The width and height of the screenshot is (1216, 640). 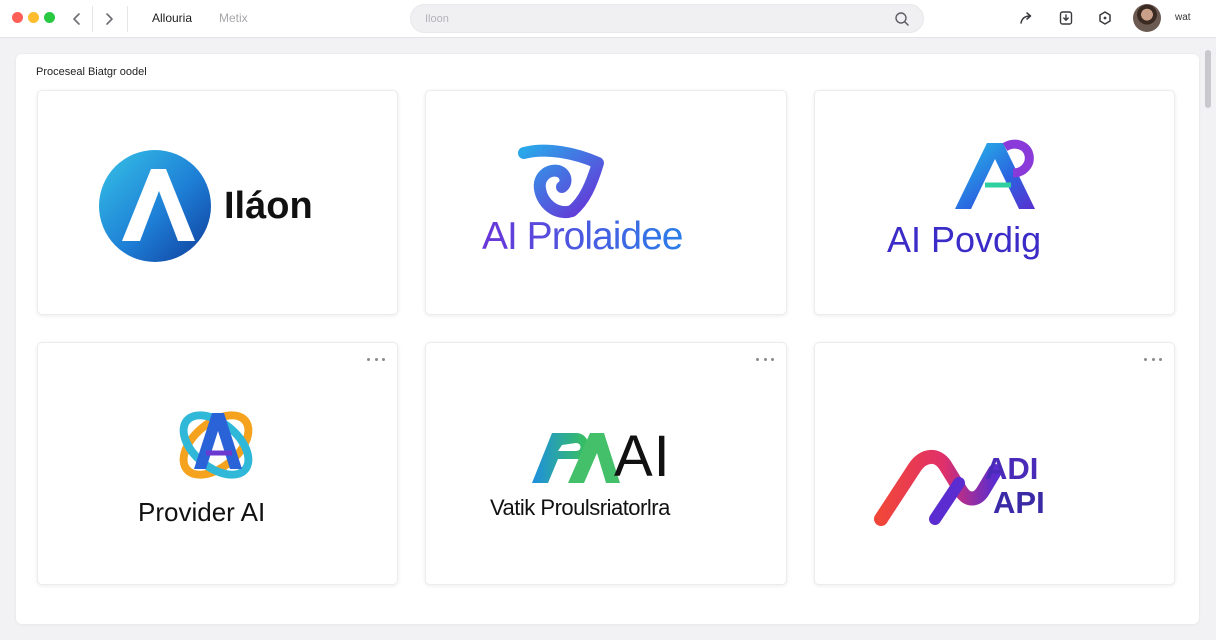 What do you see at coordinates (268, 206) in the screenshot?
I see `brand-name: Iláon` at bounding box center [268, 206].